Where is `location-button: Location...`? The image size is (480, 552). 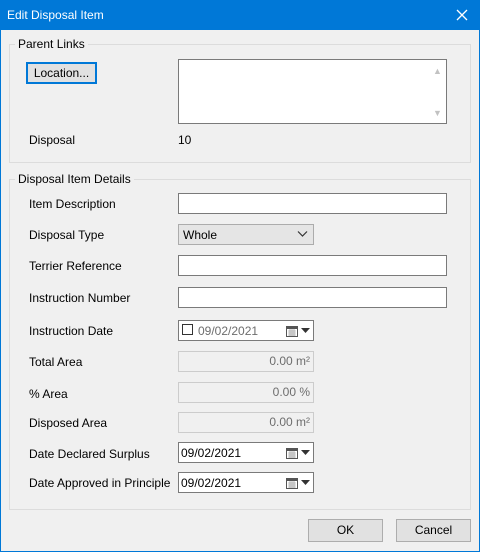 location-button: Location... is located at coordinates (61, 73).